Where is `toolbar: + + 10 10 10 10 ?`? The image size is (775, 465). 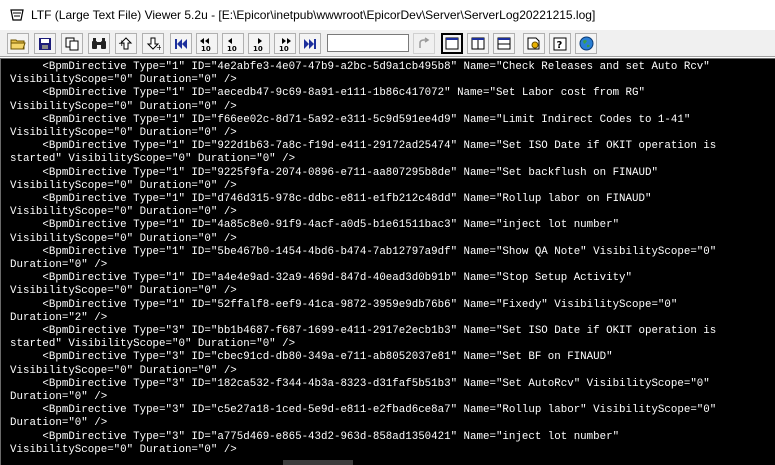 toolbar: + + 10 10 10 10 ? is located at coordinates (387, 43).